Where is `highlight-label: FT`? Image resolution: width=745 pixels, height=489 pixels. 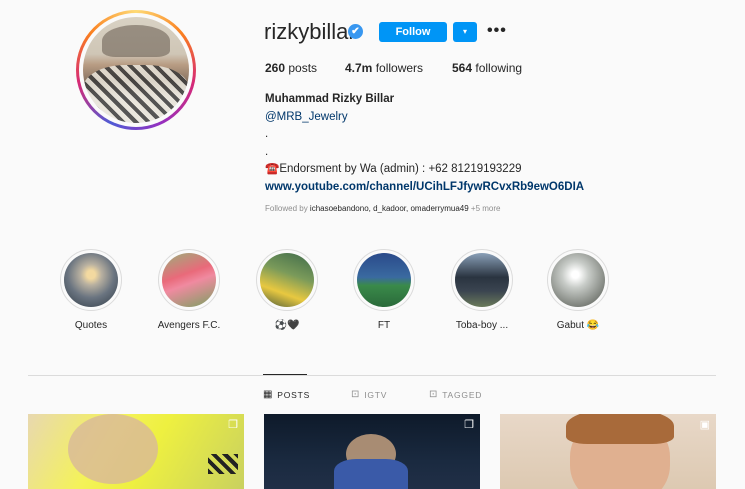
highlight-label: FT is located at coordinates (384, 325).